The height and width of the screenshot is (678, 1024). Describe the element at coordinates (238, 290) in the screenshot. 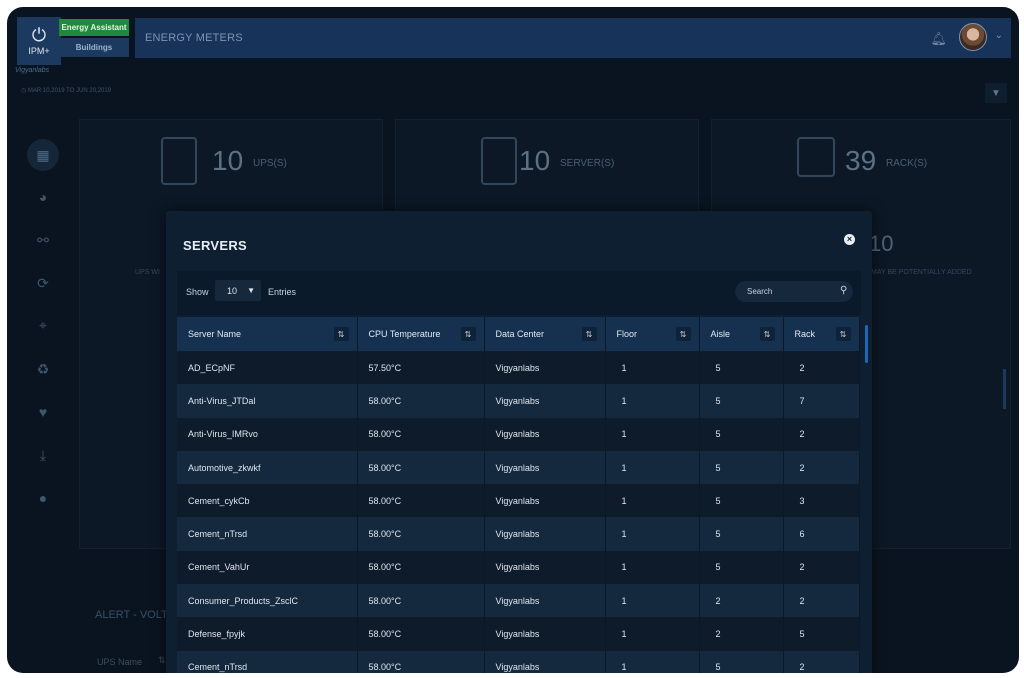

I see `entries-select: 10 ▼` at that location.